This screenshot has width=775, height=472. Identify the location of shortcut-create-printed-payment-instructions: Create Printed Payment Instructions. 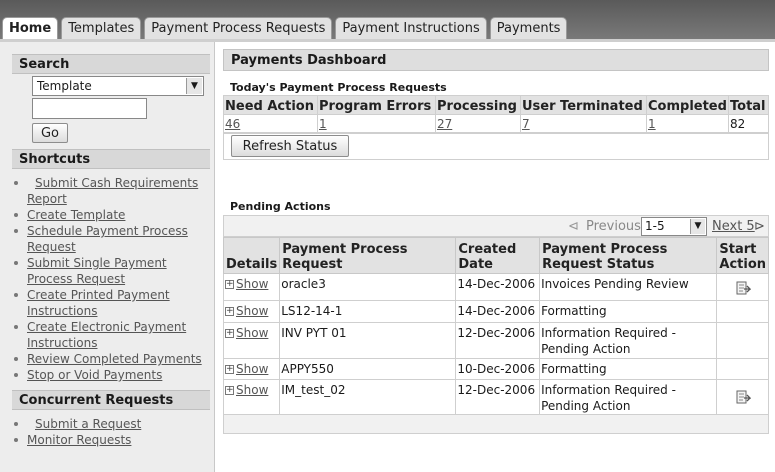
(98, 303).